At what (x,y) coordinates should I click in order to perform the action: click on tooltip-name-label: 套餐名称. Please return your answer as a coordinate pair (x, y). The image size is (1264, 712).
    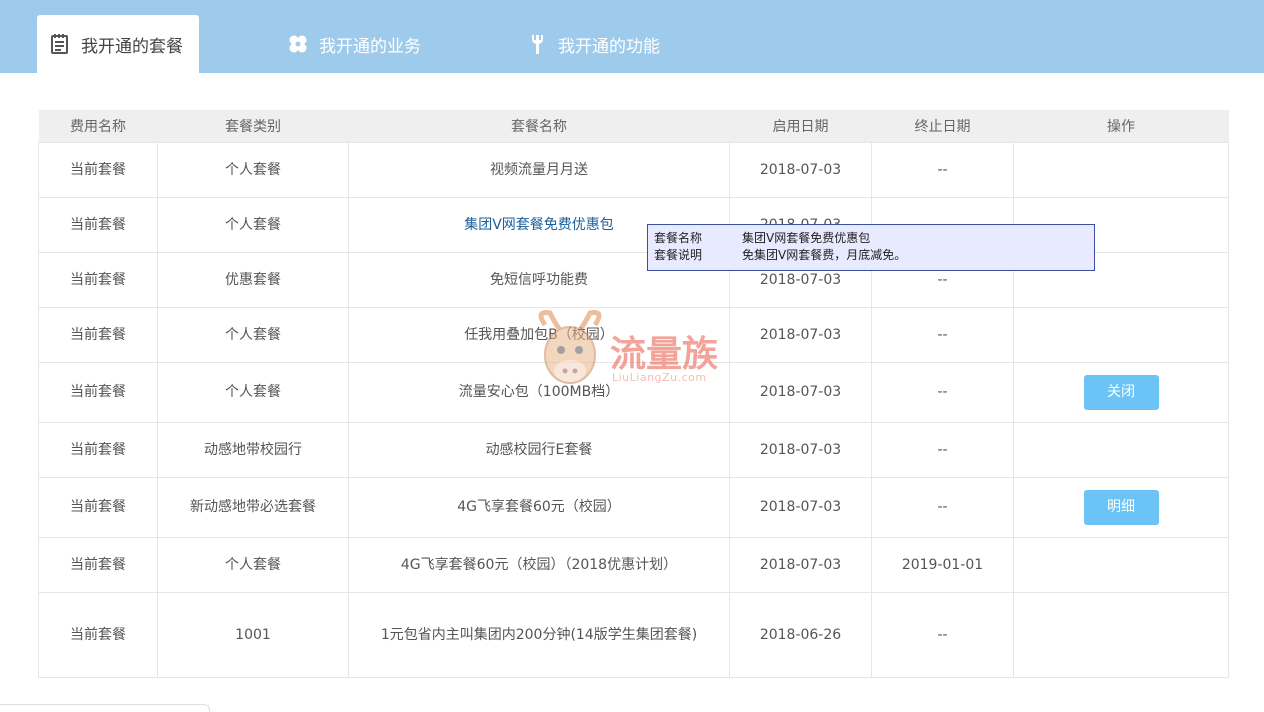
    Looking at the image, I should click on (678, 238).